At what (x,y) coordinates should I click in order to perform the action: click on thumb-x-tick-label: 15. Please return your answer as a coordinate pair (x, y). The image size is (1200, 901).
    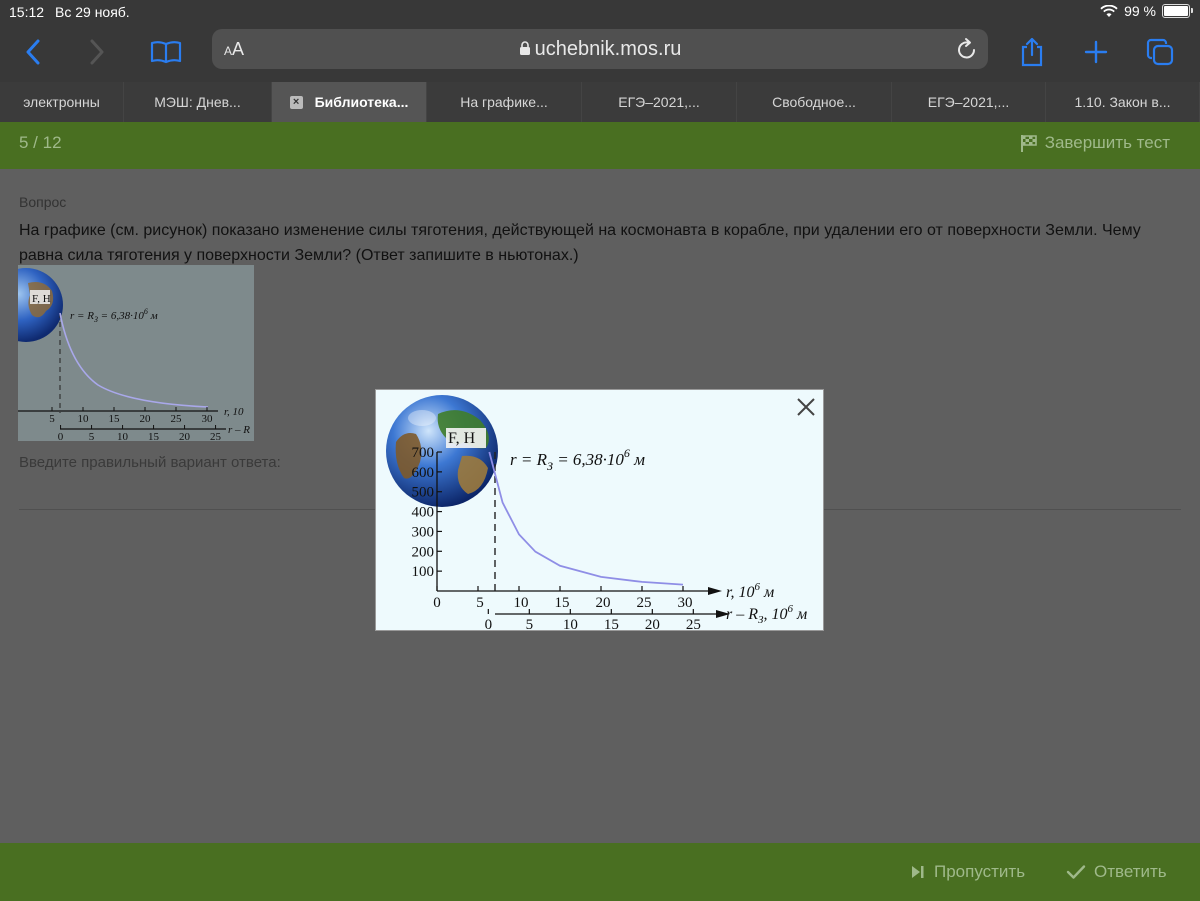
    Looking at the image, I should click on (115, 419).